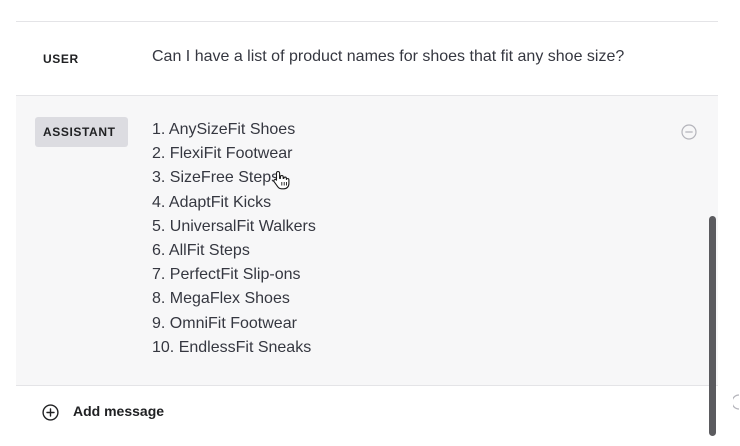 This screenshot has width=740, height=446. What do you see at coordinates (216, 178) in the screenshot?
I see `list-item: 3. SizeFree Steps` at bounding box center [216, 178].